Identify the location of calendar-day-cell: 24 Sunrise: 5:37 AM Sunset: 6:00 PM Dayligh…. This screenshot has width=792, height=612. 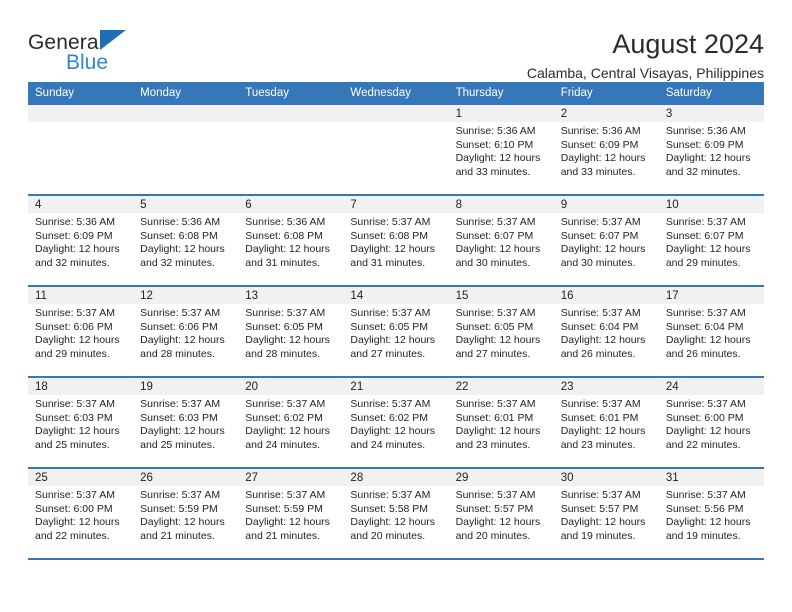
(711, 423).